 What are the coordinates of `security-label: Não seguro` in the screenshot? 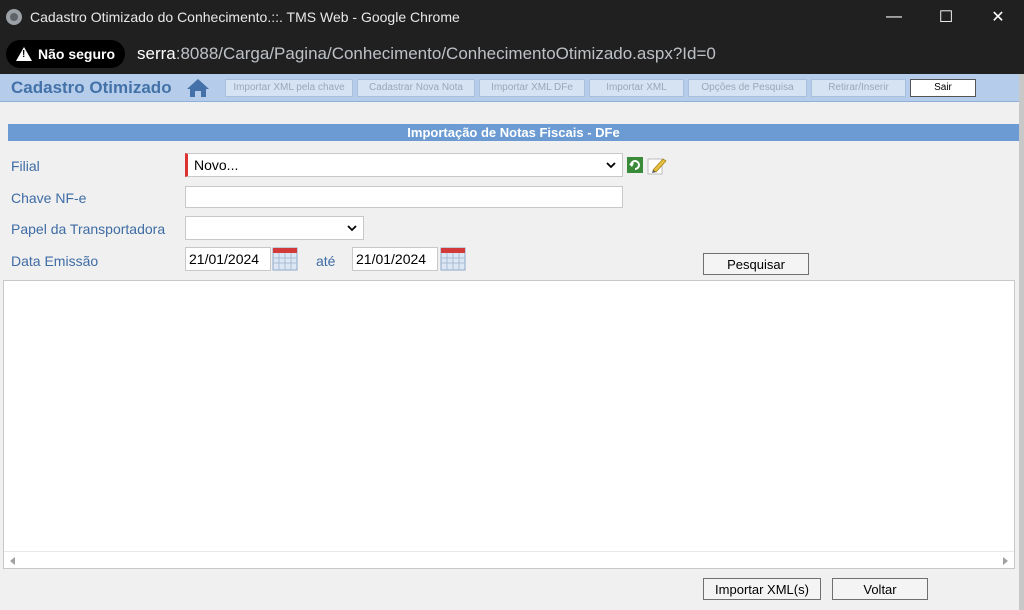 It's located at (77, 54).